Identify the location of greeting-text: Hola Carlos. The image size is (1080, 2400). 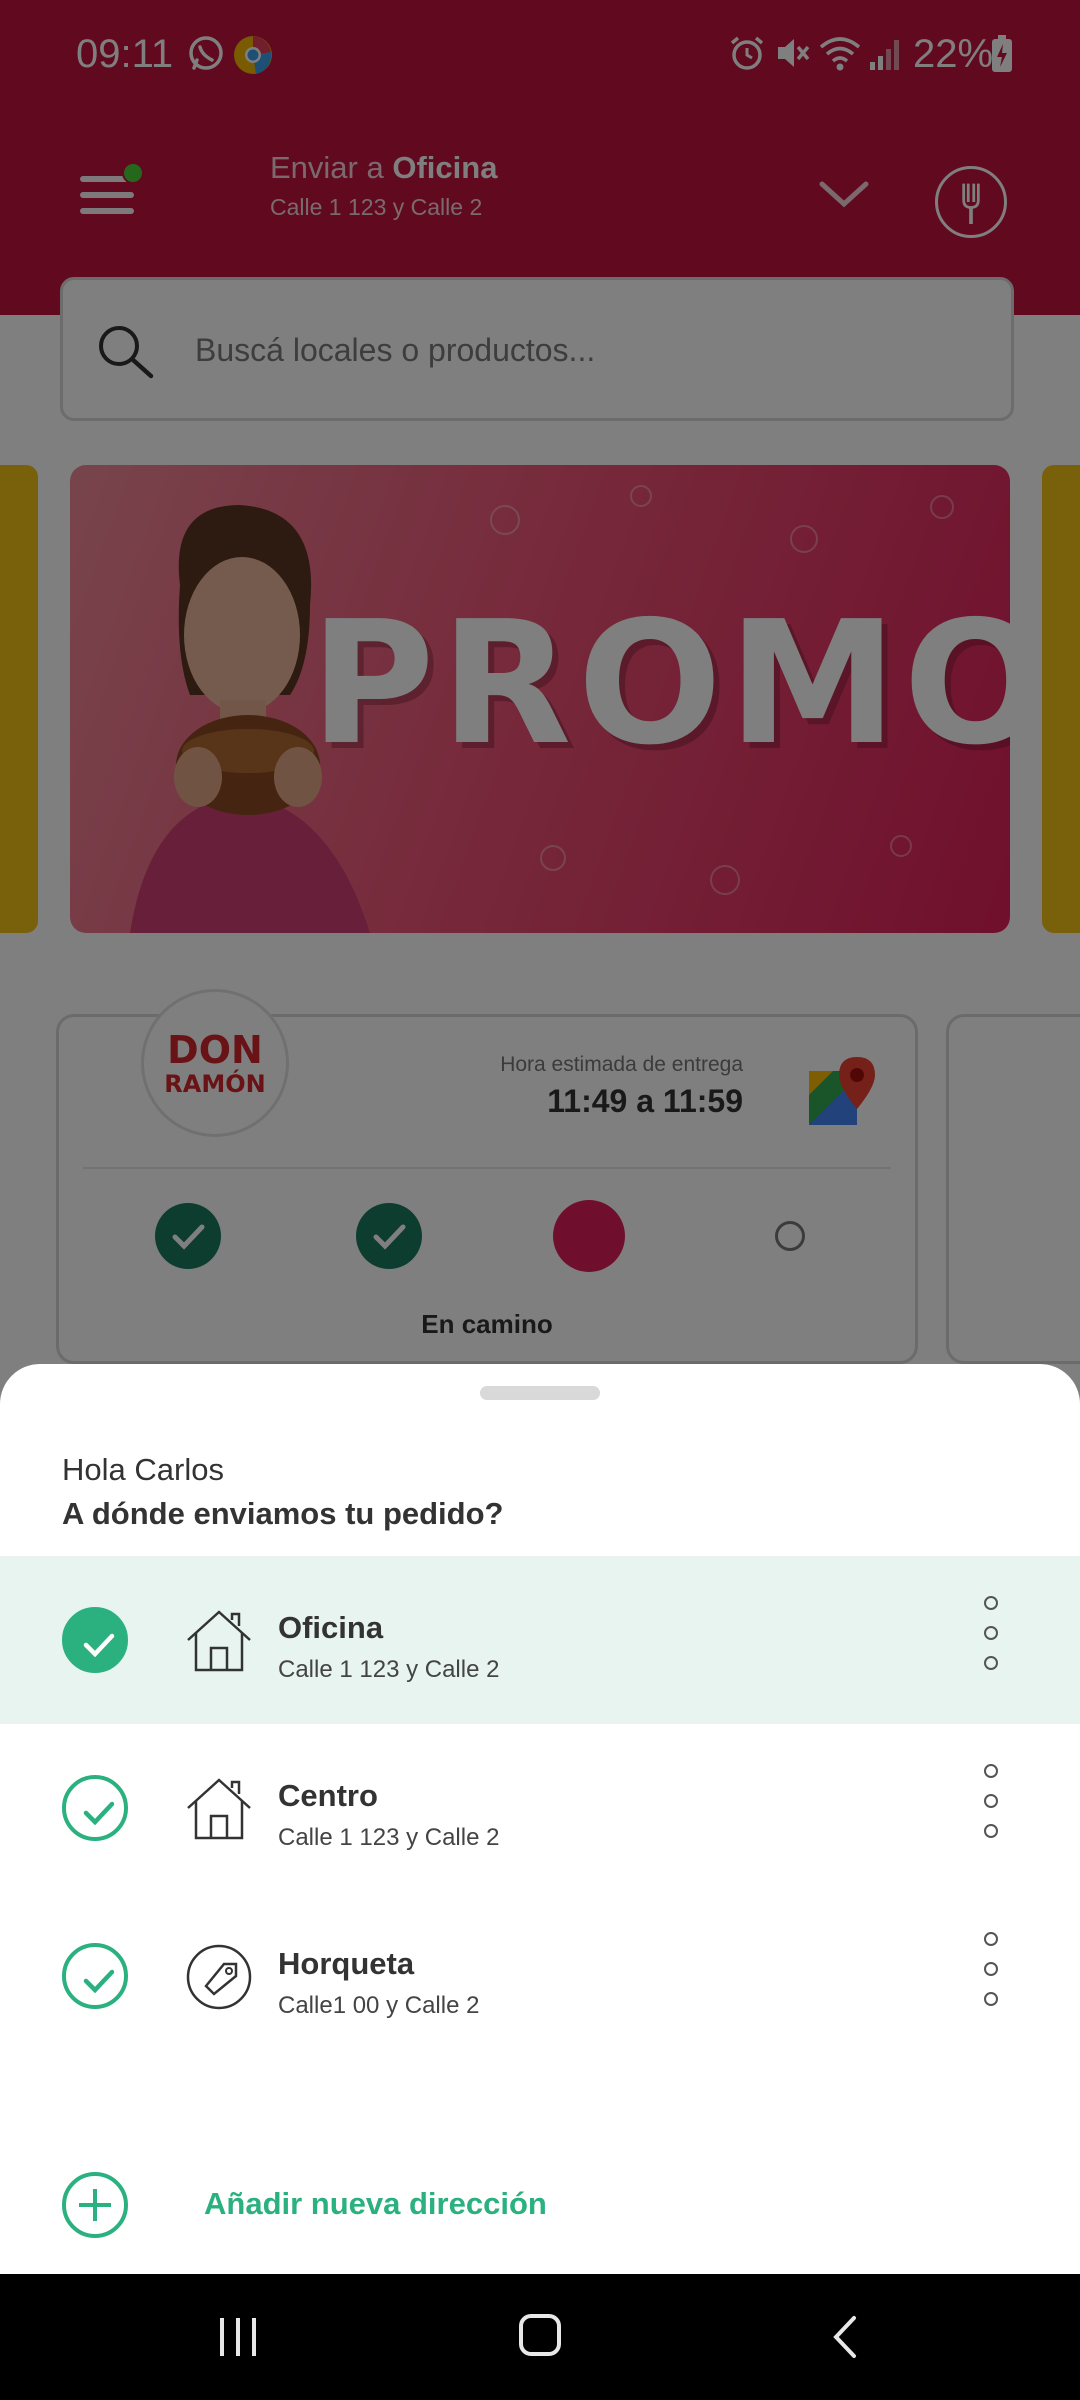
(143, 1469).